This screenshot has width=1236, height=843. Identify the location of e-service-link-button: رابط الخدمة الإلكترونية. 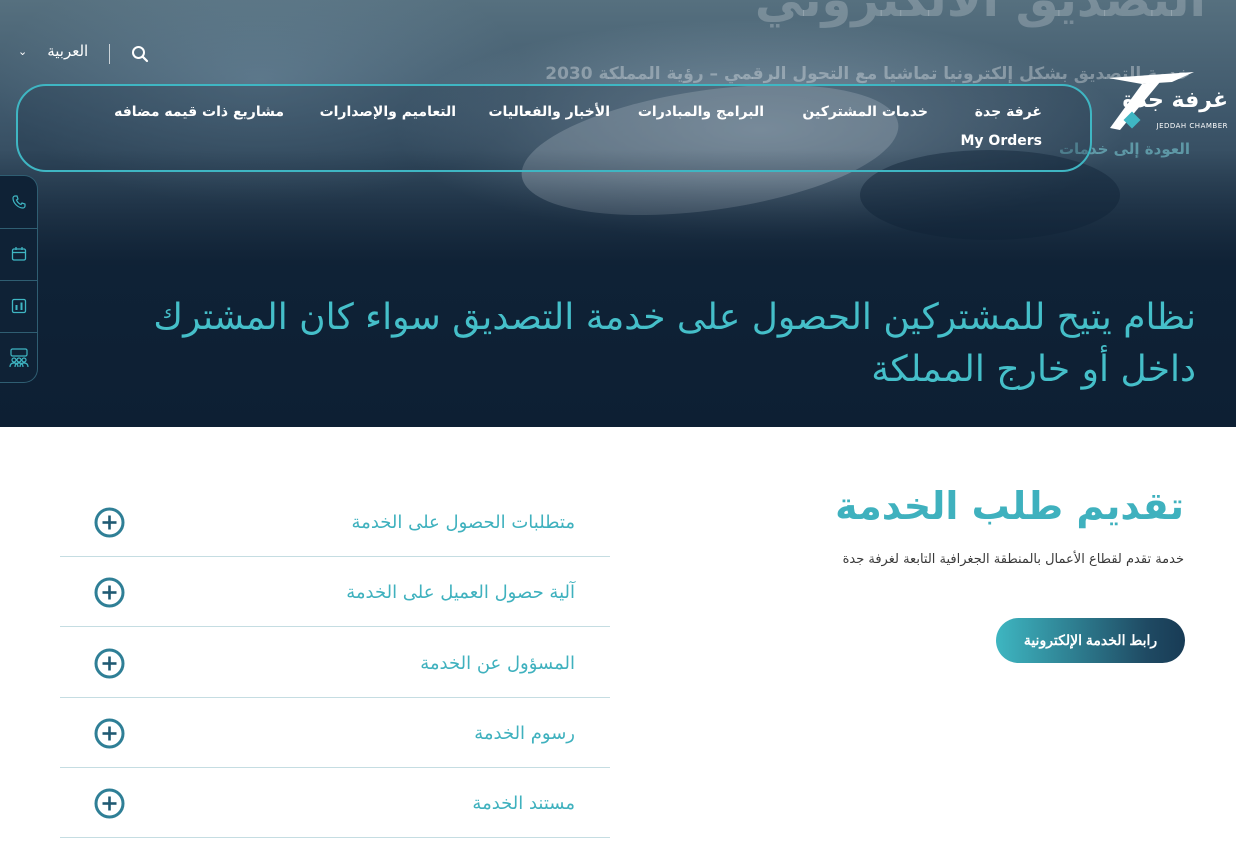
(1090, 640).